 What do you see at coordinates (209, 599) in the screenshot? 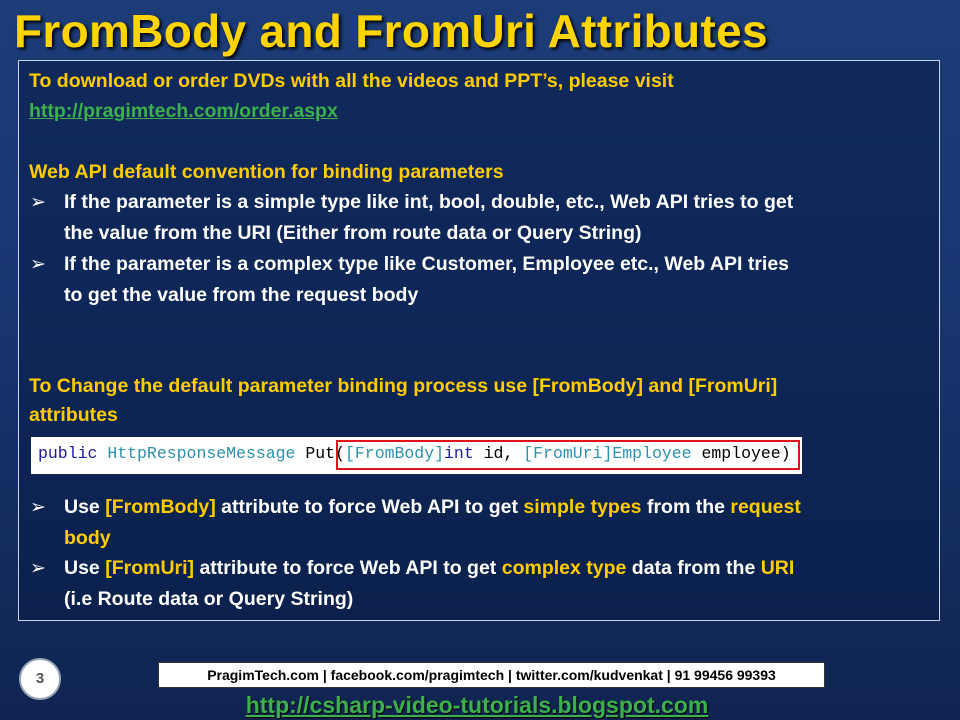
I see `bullet-fromuri-line2: (i.e Route data or Query String)` at bounding box center [209, 599].